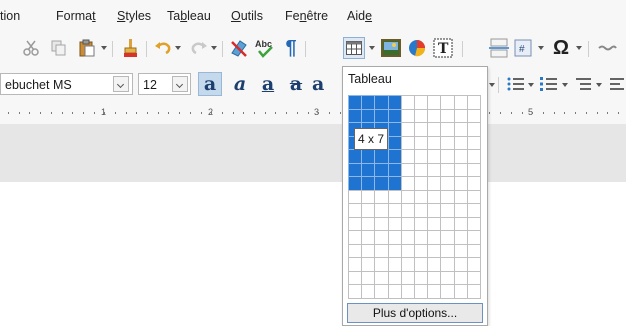 The width and height of the screenshot is (626, 326). What do you see at coordinates (579, 48) in the screenshot?
I see `special-character-dropdown-caret` at bounding box center [579, 48].